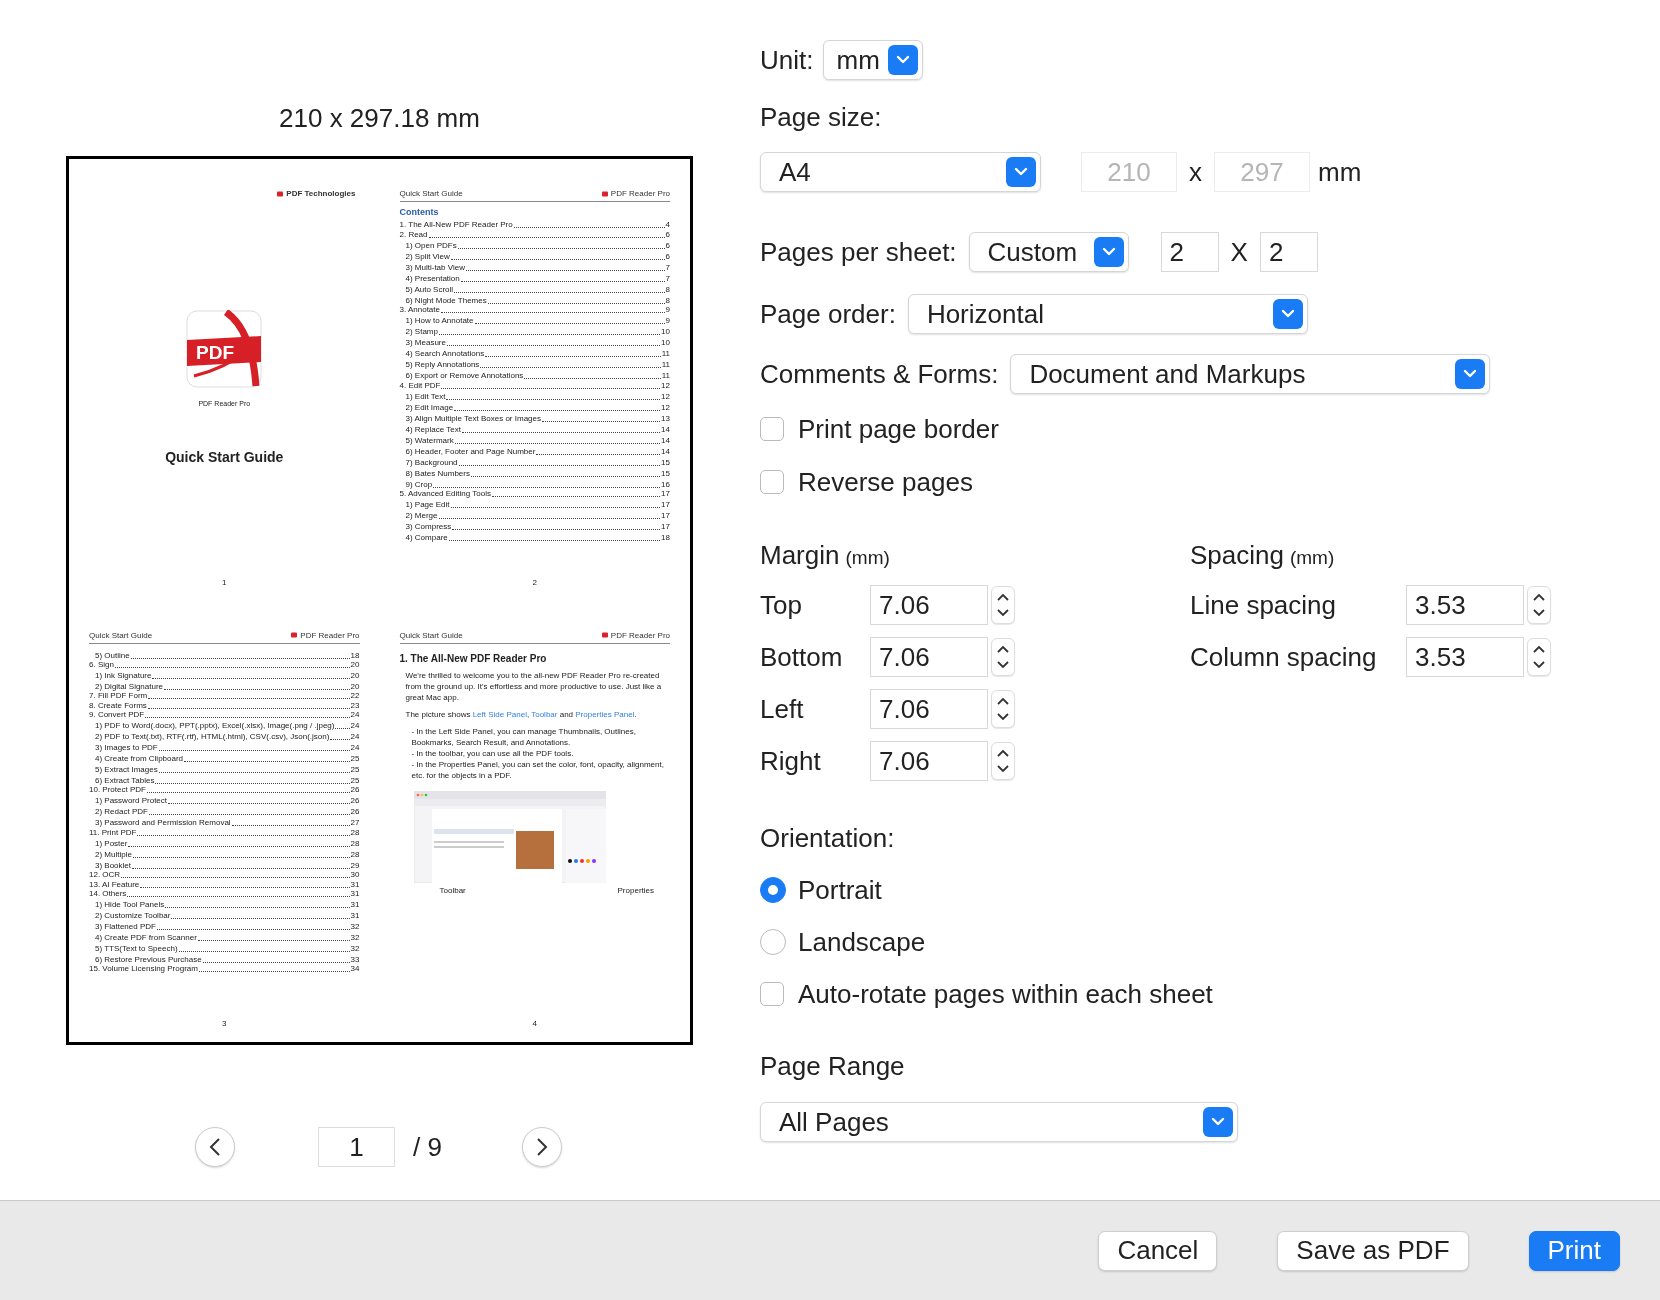  I want to click on toc-entry: 13. AI Feature 31, so click(224, 884).